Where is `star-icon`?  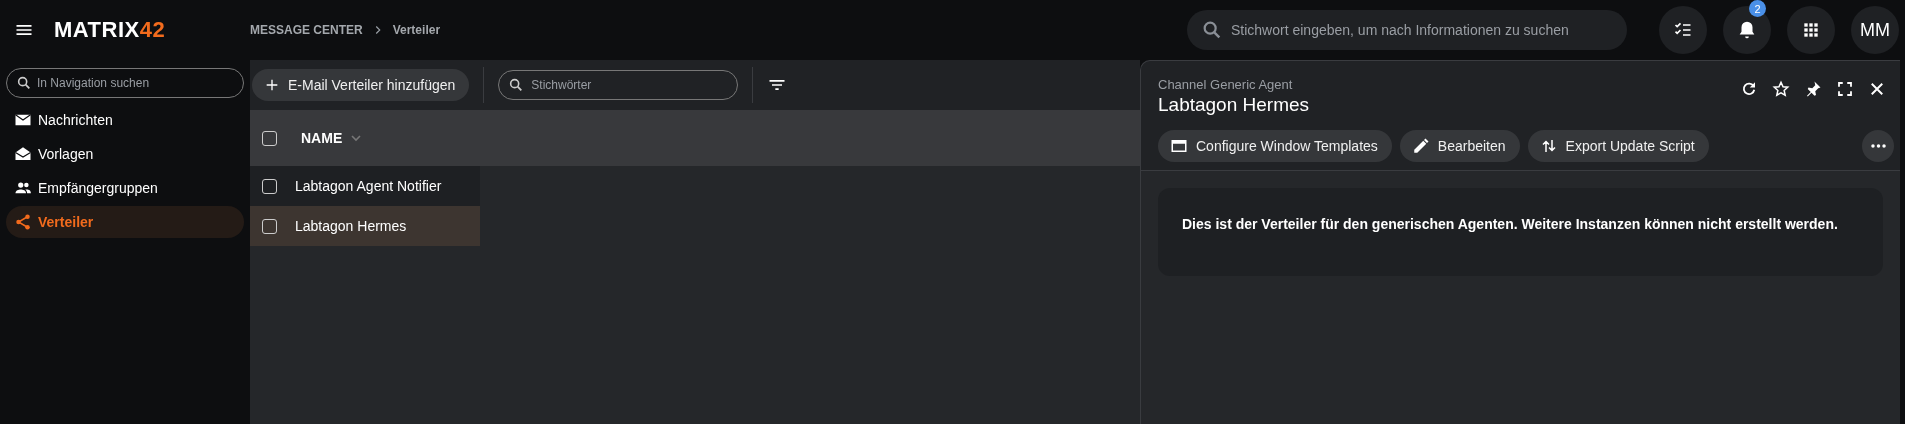 star-icon is located at coordinates (1781, 89).